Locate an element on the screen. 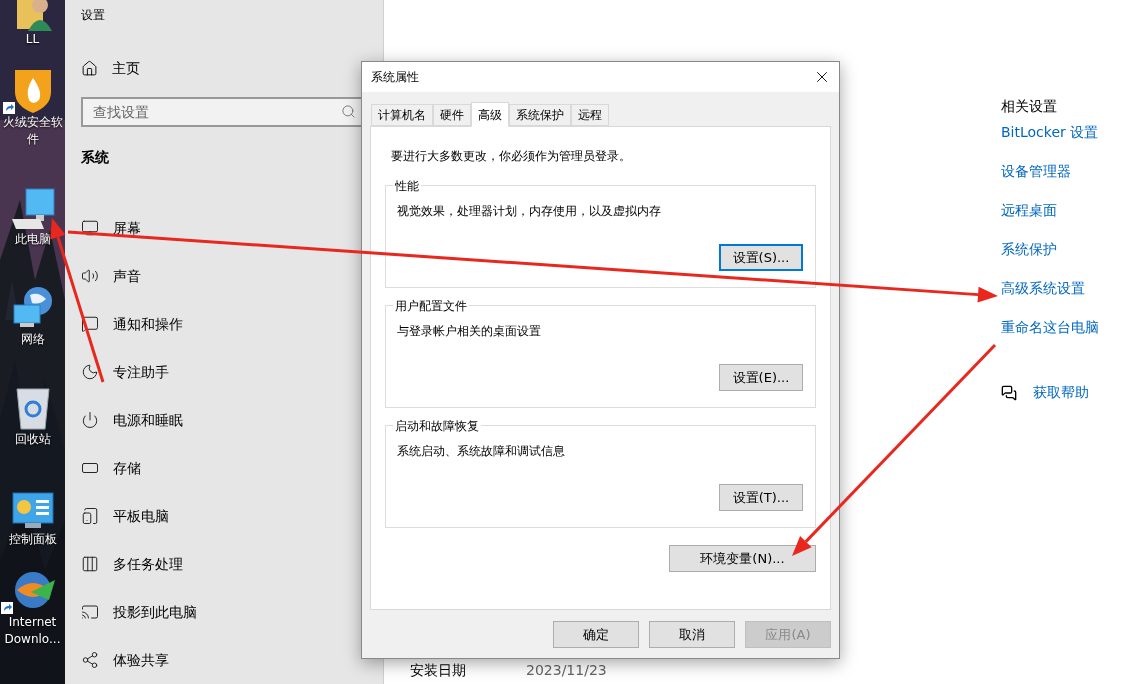 This screenshot has width=1129, height=684. sidebar-item: 通知和操作 is located at coordinates (224, 324).